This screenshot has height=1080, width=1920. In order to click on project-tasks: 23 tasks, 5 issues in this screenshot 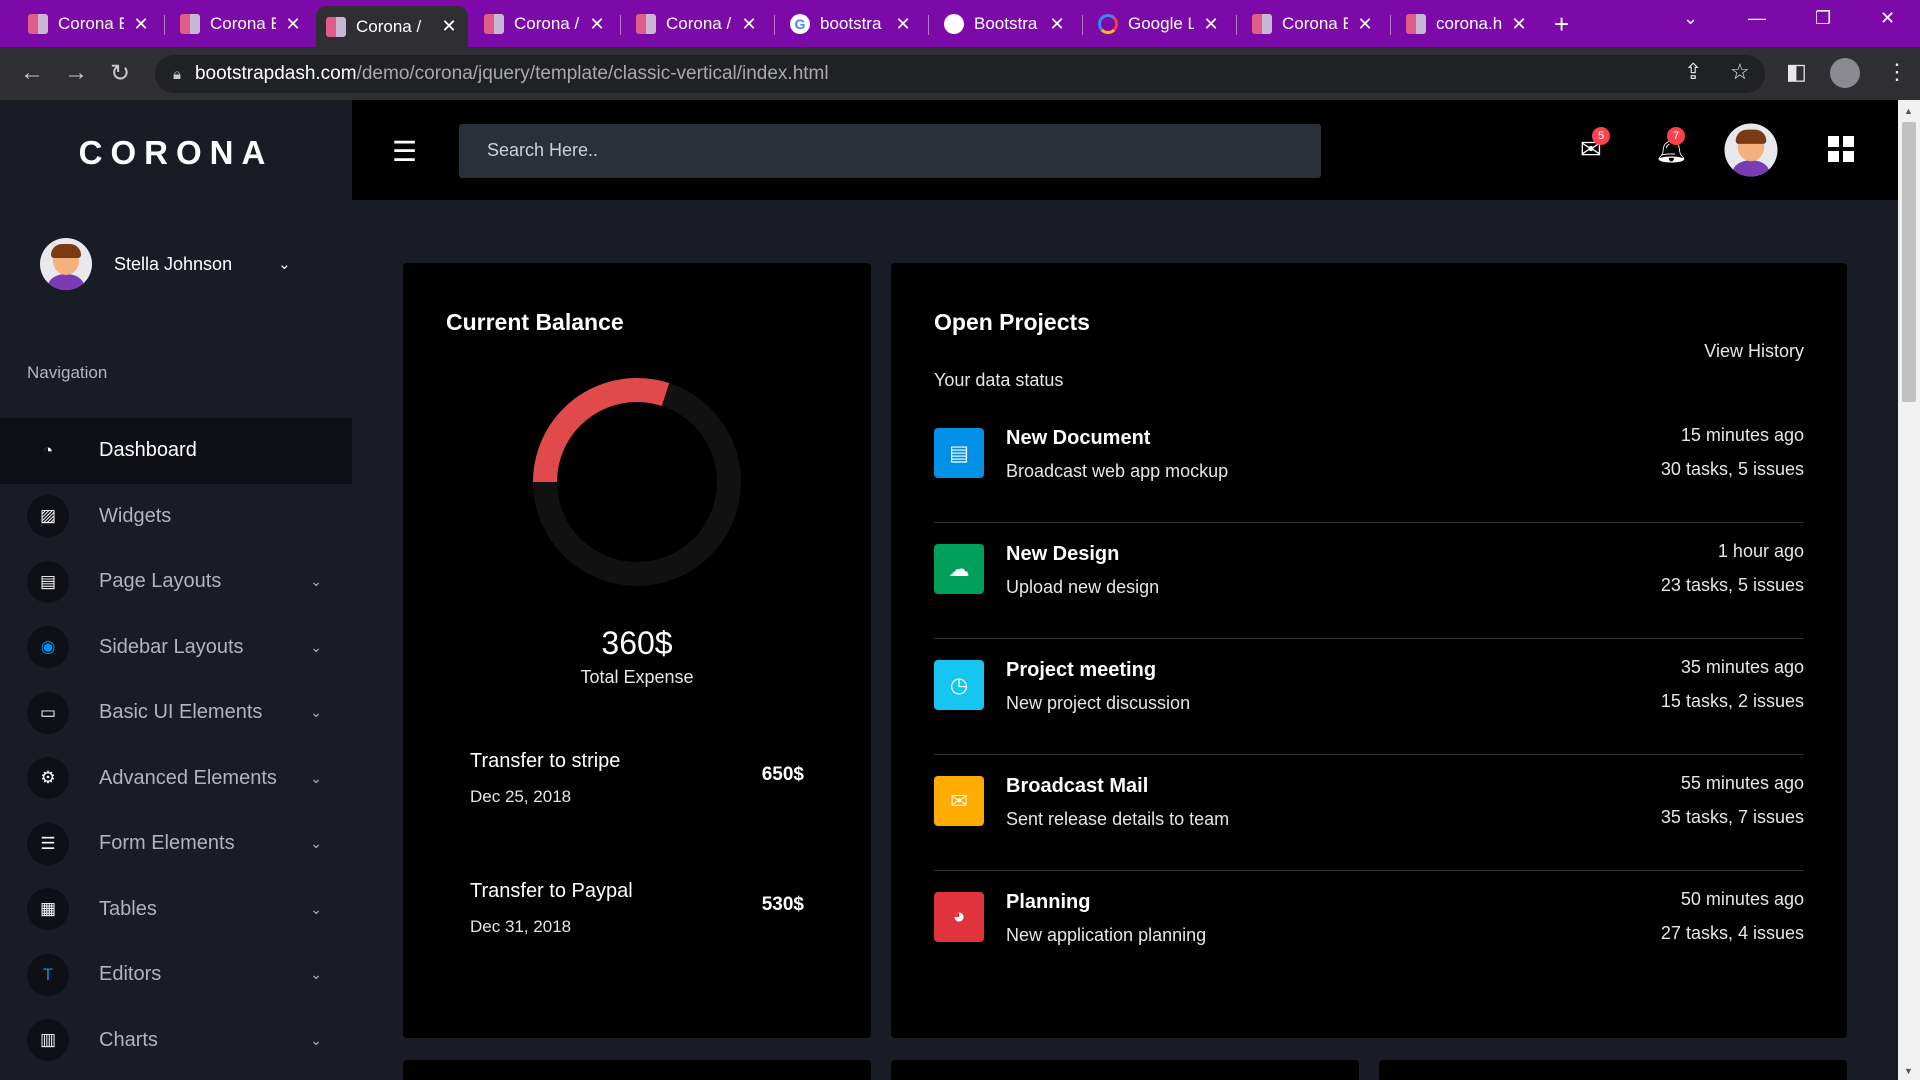, I will do `click(1732, 585)`.